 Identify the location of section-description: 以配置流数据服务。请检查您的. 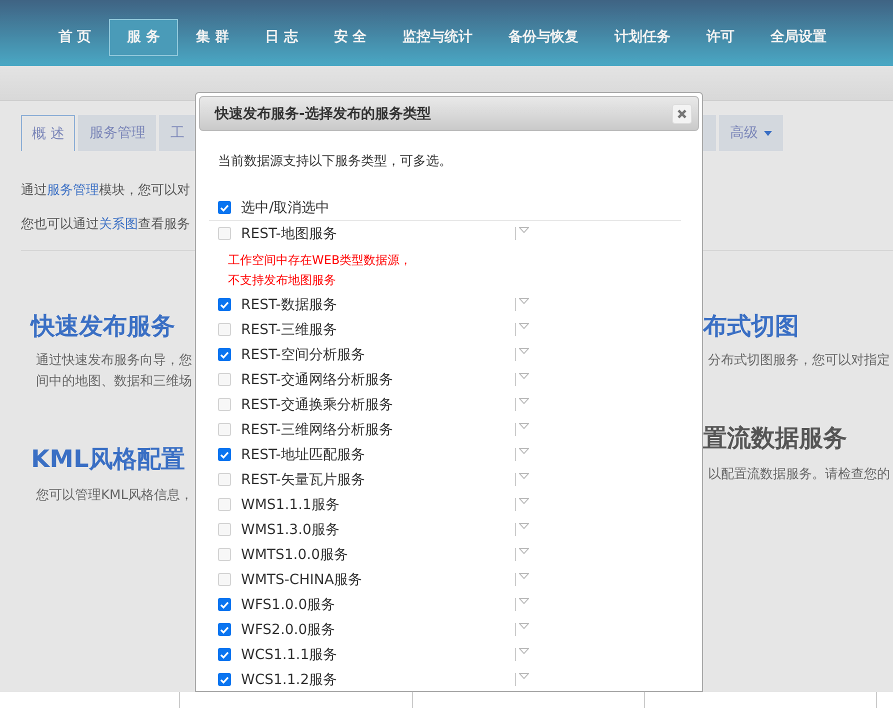
(799, 475).